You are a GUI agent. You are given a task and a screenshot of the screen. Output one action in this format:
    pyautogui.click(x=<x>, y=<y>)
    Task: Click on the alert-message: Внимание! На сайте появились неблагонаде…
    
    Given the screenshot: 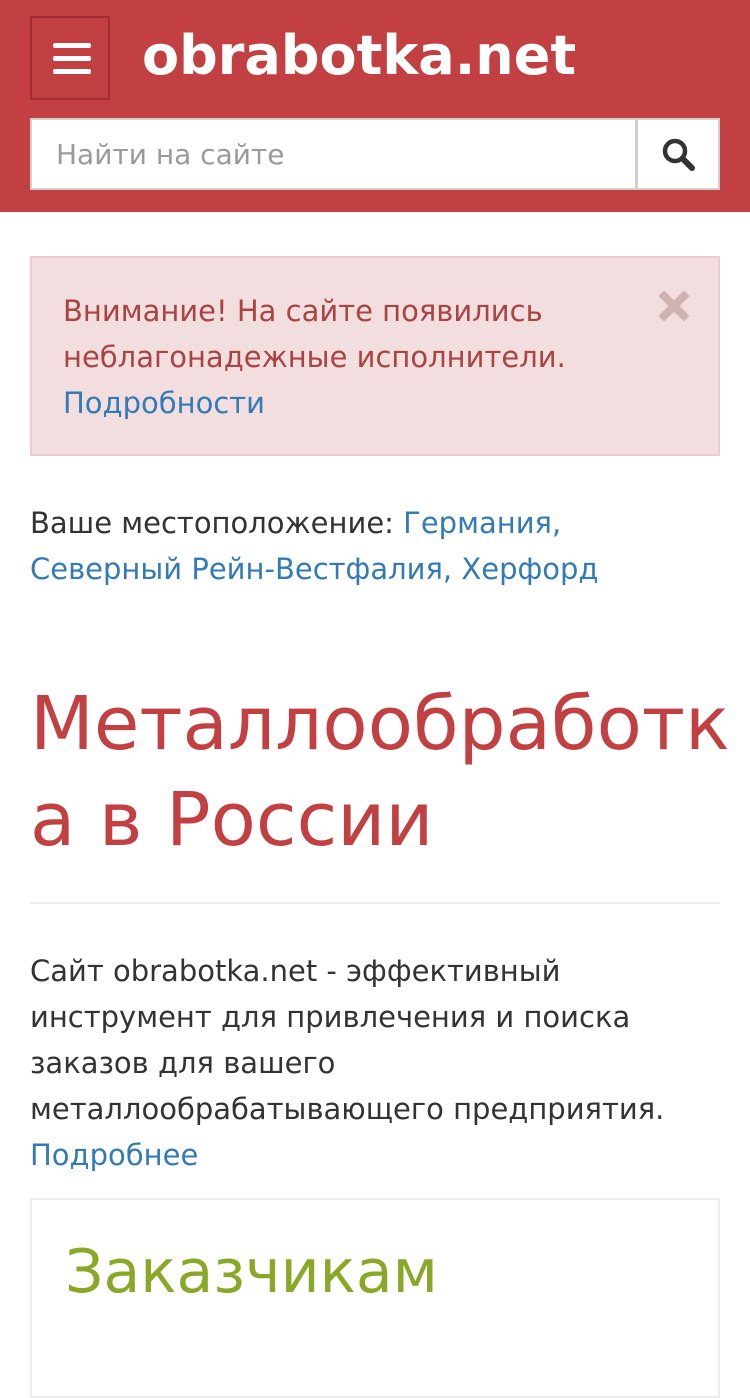 What is the action you would take?
    pyautogui.click(x=314, y=334)
    